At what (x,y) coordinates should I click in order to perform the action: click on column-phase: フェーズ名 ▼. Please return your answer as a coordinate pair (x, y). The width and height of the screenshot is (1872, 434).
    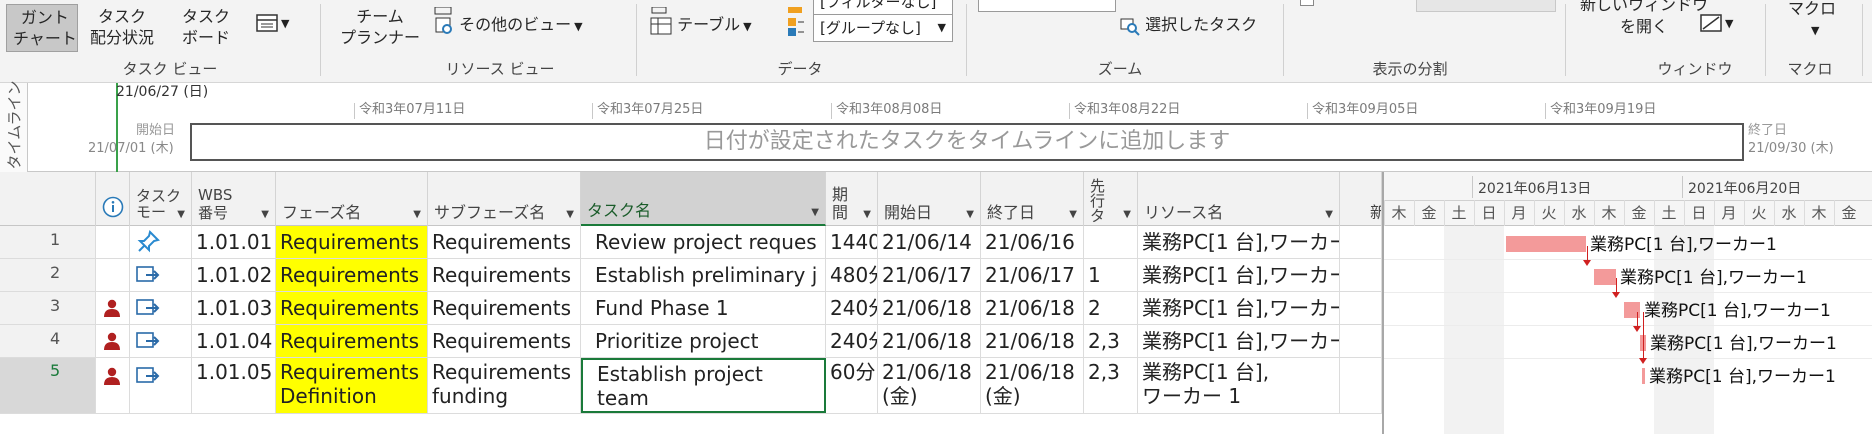
    Looking at the image, I should click on (352, 199).